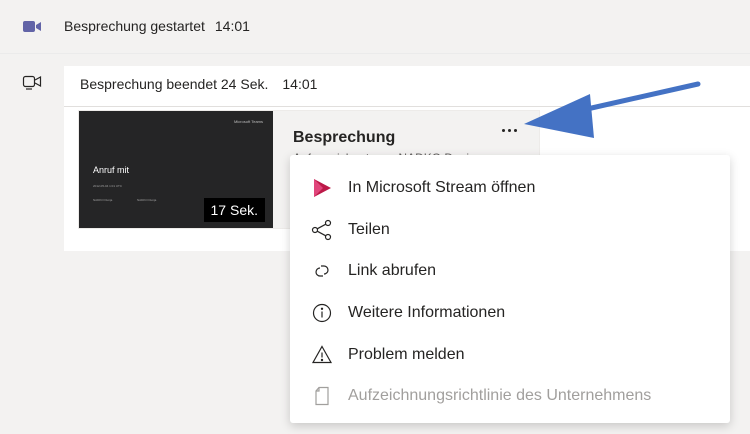  What do you see at coordinates (134, 26) in the screenshot?
I see `meeting-started-label: Besprechung gestartet` at bounding box center [134, 26].